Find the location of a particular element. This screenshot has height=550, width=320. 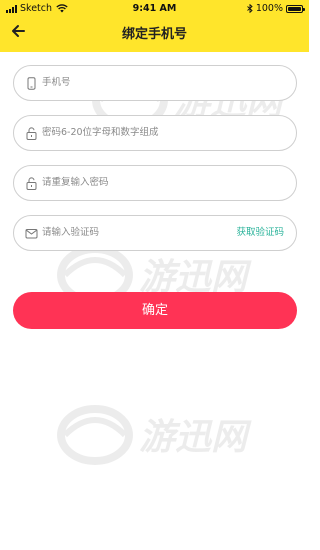

phone-icon is located at coordinates (31, 83).